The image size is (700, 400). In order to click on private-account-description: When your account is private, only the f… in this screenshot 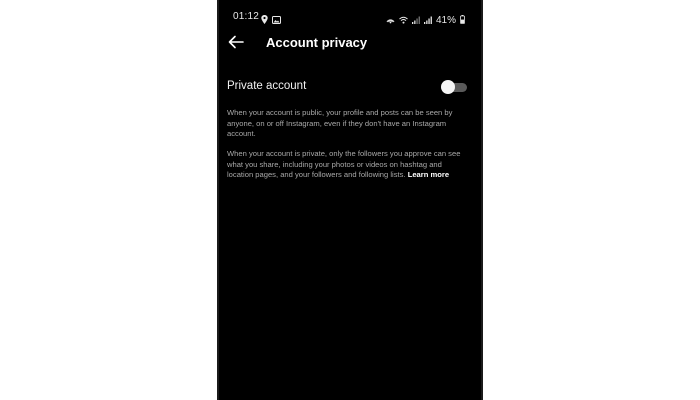, I will do `click(347, 165)`.